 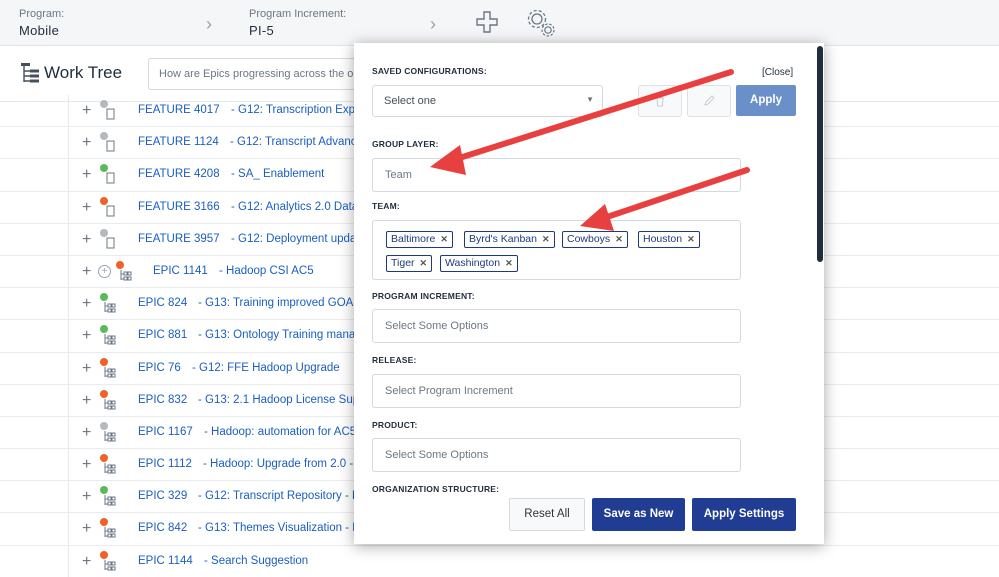 What do you see at coordinates (541, 23) in the screenshot?
I see `gear-icon` at bounding box center [541, 23].